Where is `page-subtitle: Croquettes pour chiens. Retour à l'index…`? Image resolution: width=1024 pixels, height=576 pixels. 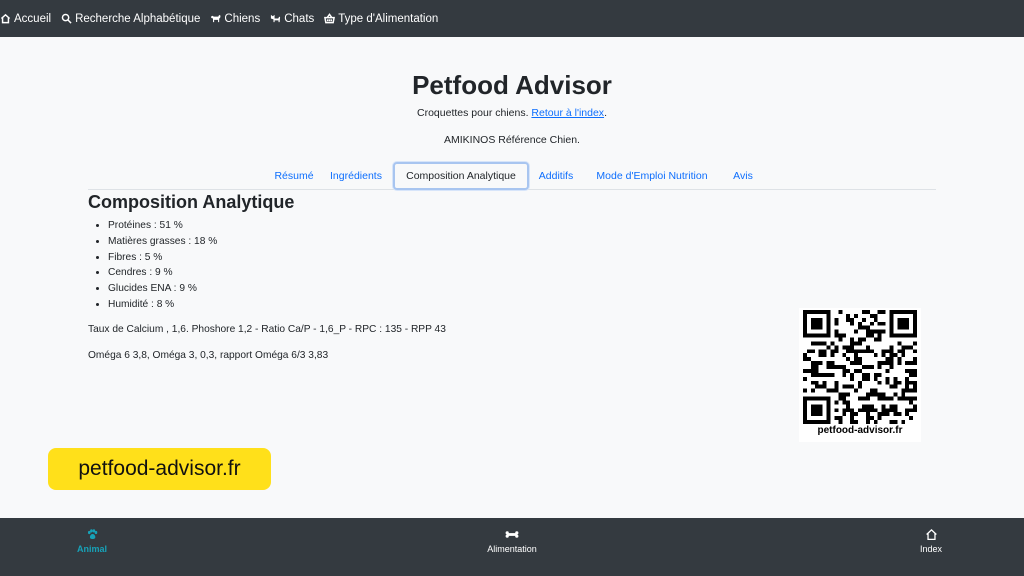
page-subtitle: Croquettes pour chiens. Retour à l'index… is located at coordinates (512, 113).